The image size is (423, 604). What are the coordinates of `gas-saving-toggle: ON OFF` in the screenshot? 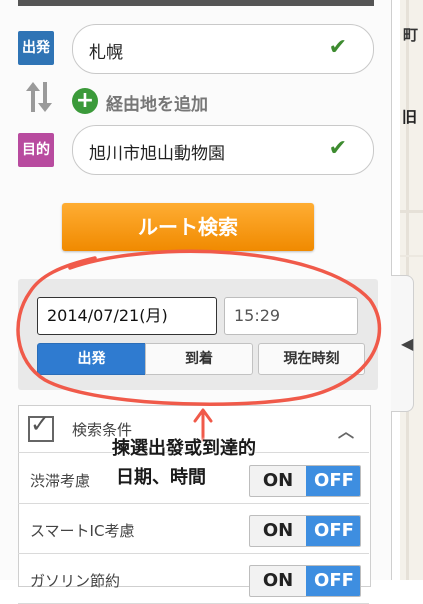 It's located at (305, 581).